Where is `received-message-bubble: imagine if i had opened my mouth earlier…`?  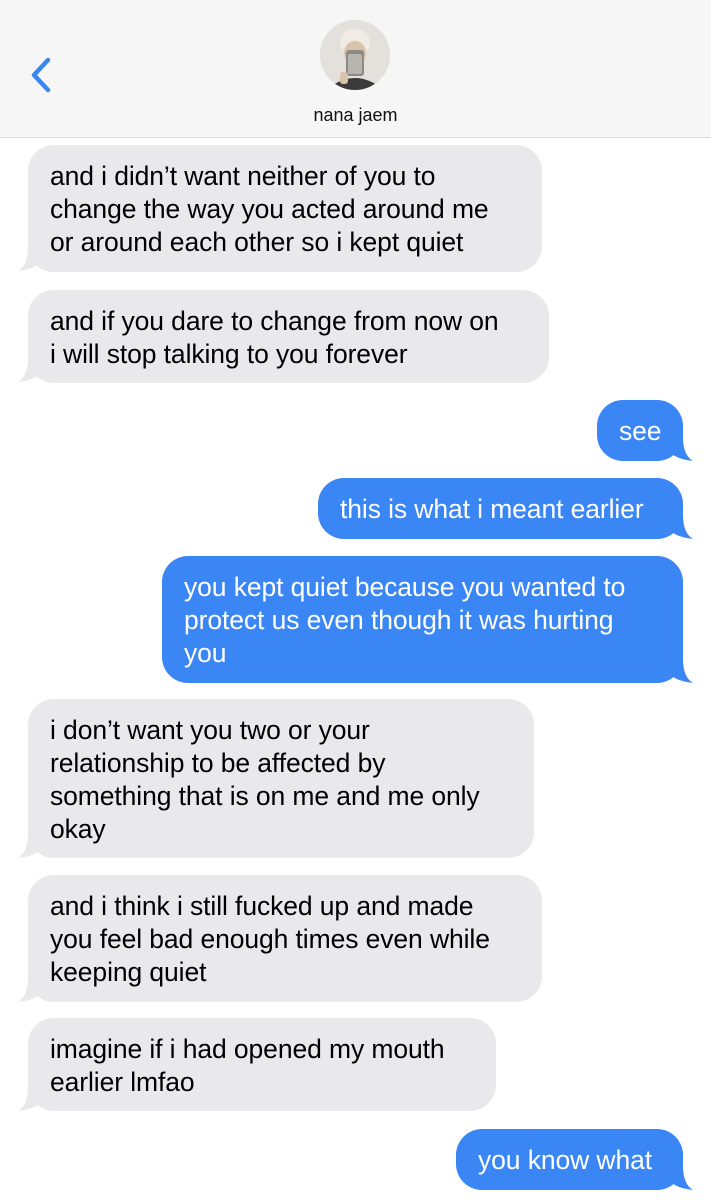 received-message-bubble: imagine if i had opened my mouth earlier… is located at coordinates (262, 1064).